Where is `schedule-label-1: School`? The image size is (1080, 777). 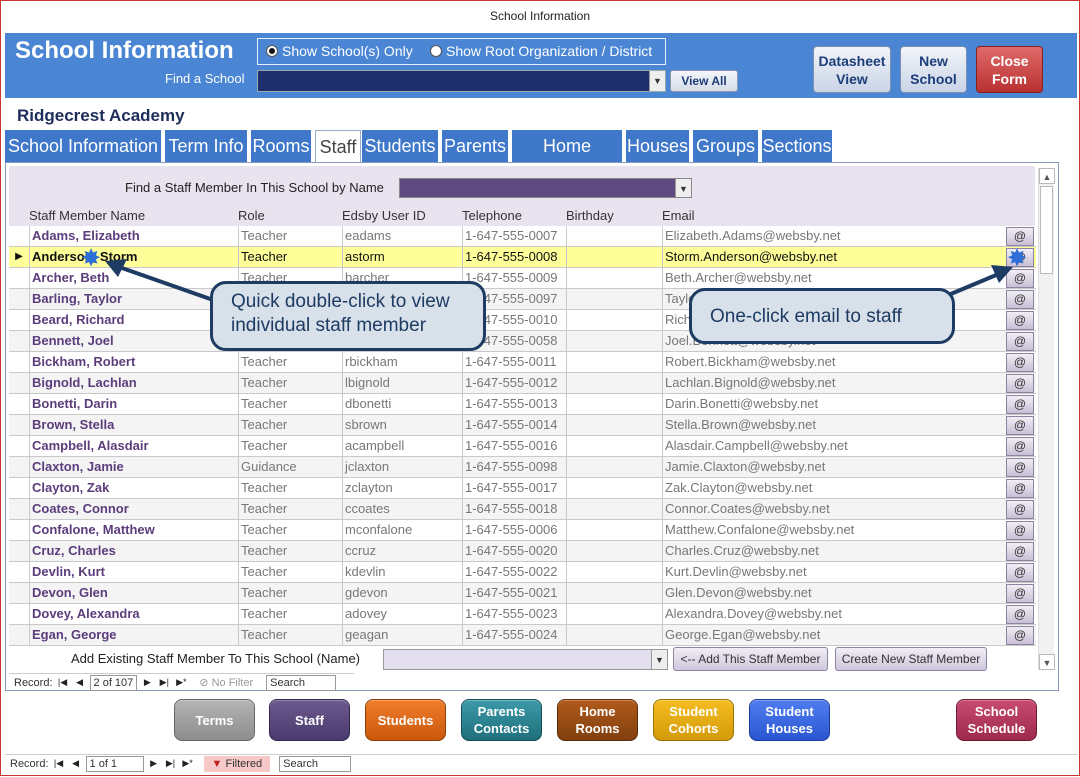
schedule-label-1: School is located at coordinates (996, 711).